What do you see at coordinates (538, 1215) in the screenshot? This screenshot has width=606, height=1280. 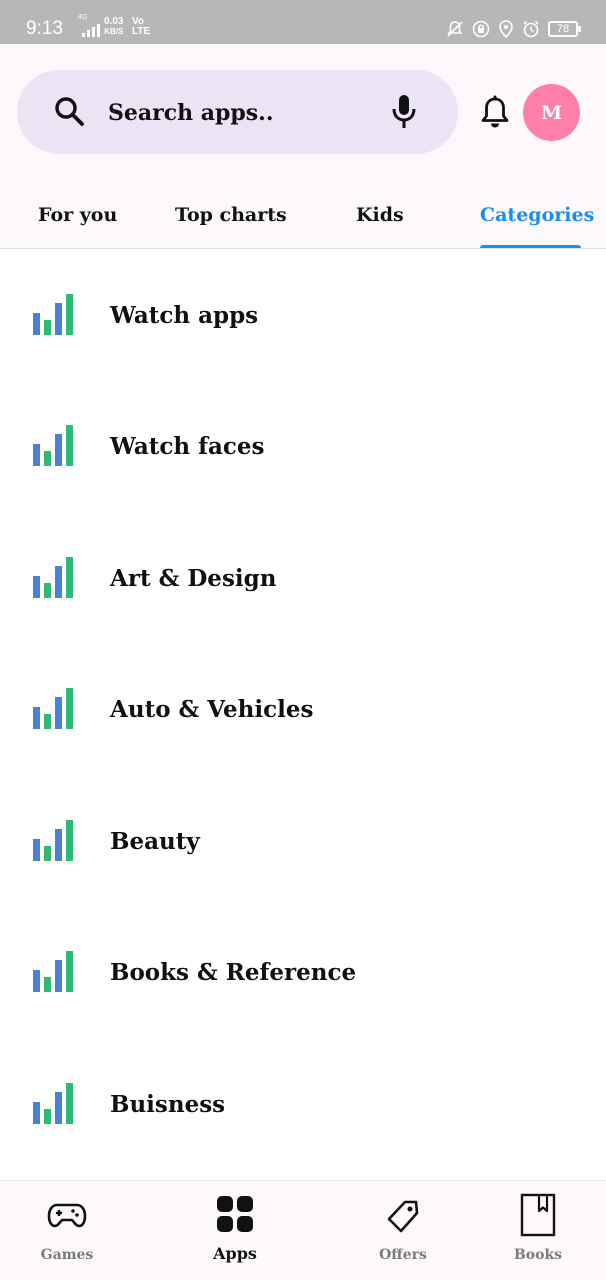 I see `book-icon` at bounding box center [538, 1215].